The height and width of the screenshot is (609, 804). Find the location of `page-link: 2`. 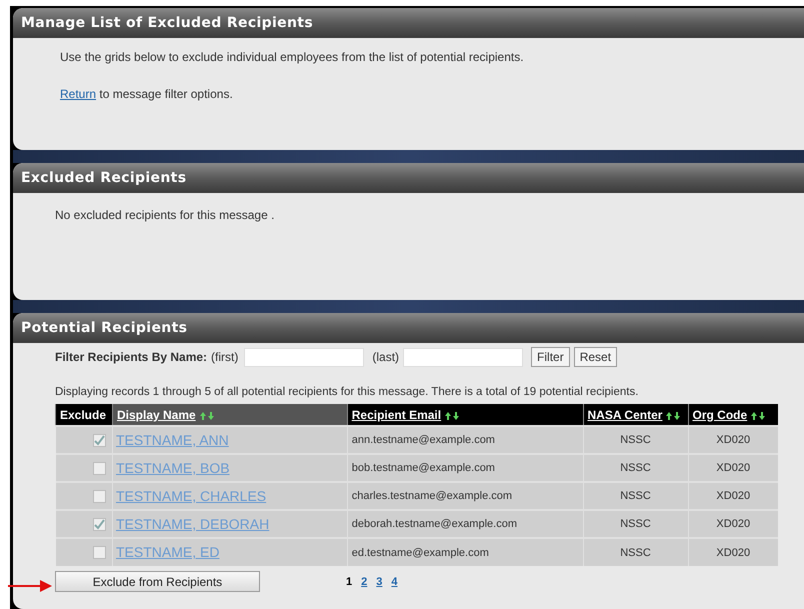

page-link: 2 is located at coordinates (364, 582).